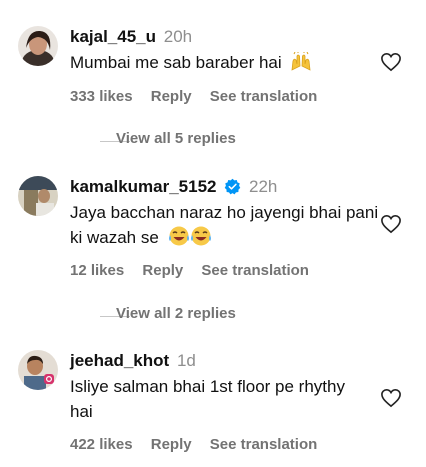 The height and width of the screenshot is (467, 426). I want to click on username: kamalkumar_5152, so click(143, 186).